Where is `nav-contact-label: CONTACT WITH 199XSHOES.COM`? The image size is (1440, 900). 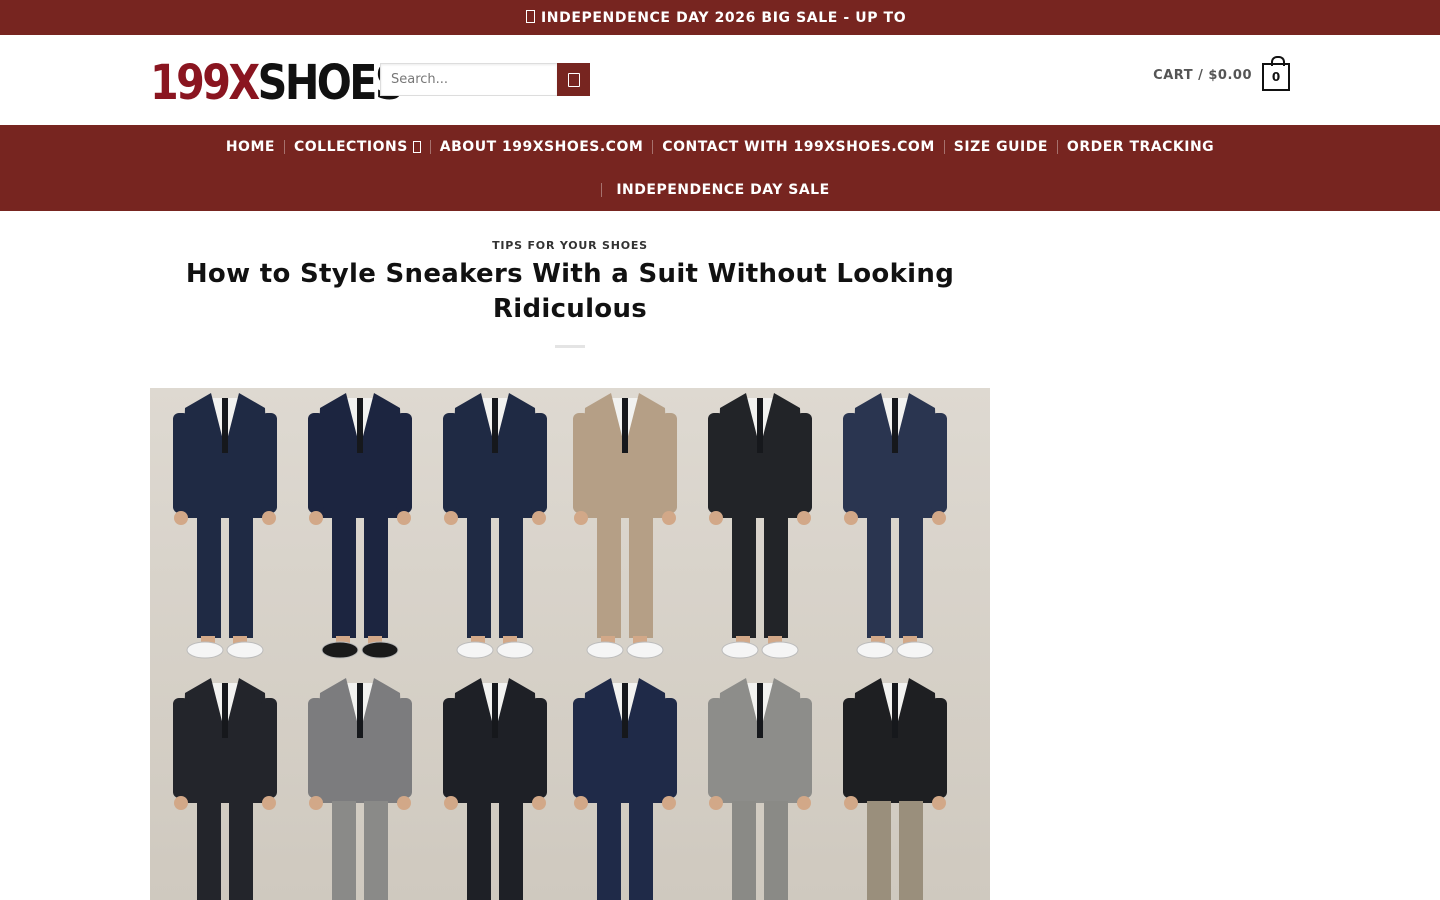
nav-contact-label: CONTACT WITH 199XSHOES.COM is located at coordinates (798, 146).